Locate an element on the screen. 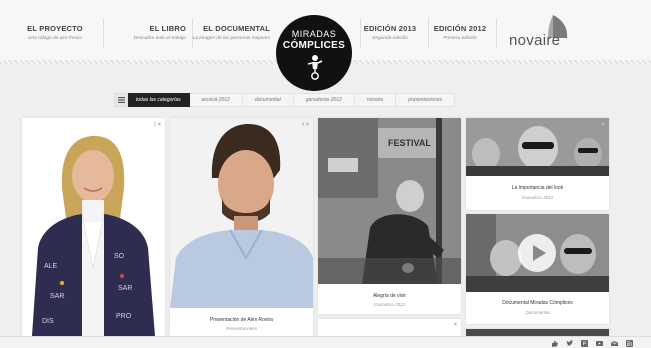  rss-icon is located at coordinates (629, 343).